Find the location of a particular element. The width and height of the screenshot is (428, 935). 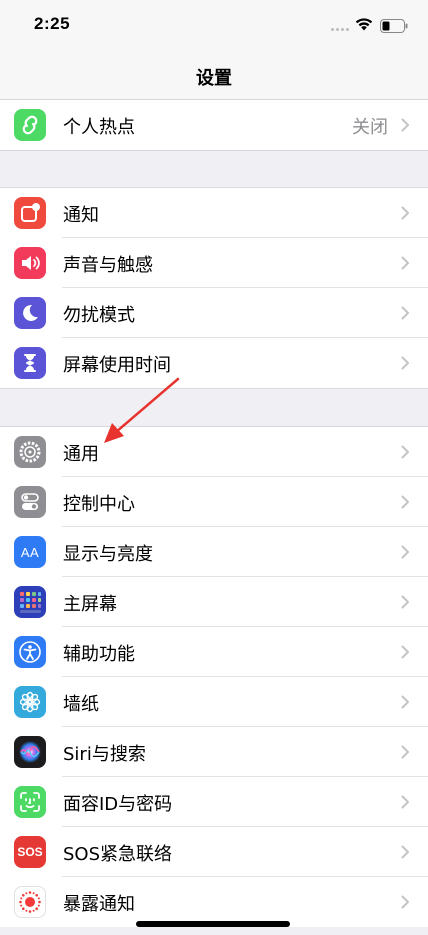

status-bar: 2:25 is located at coordinates (214, 26).